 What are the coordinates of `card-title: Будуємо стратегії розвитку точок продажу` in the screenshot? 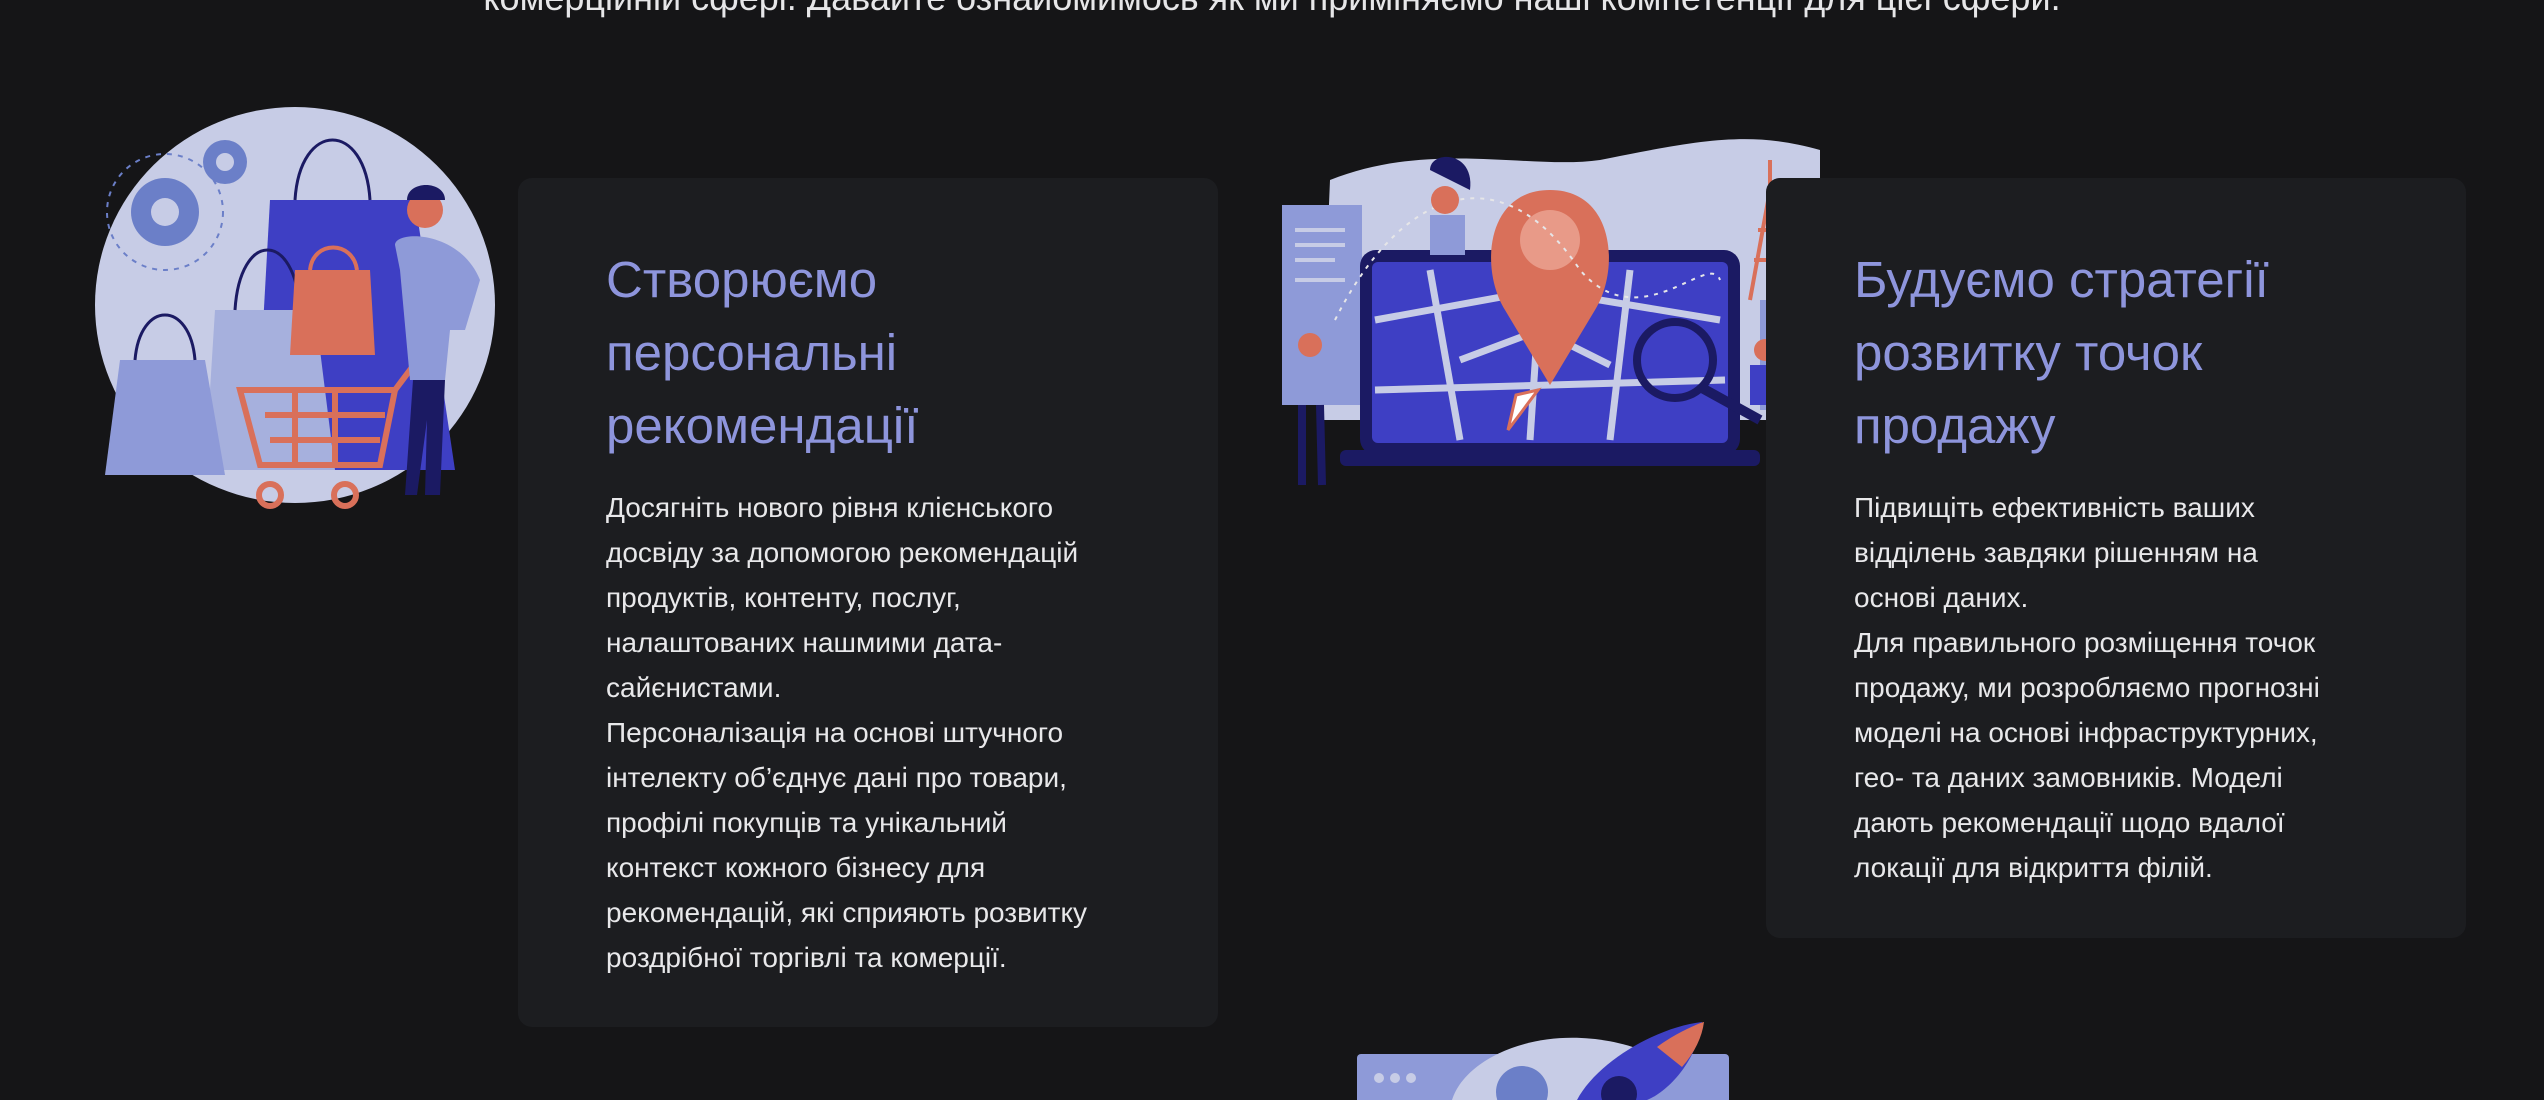 It's located at (2061, 352).